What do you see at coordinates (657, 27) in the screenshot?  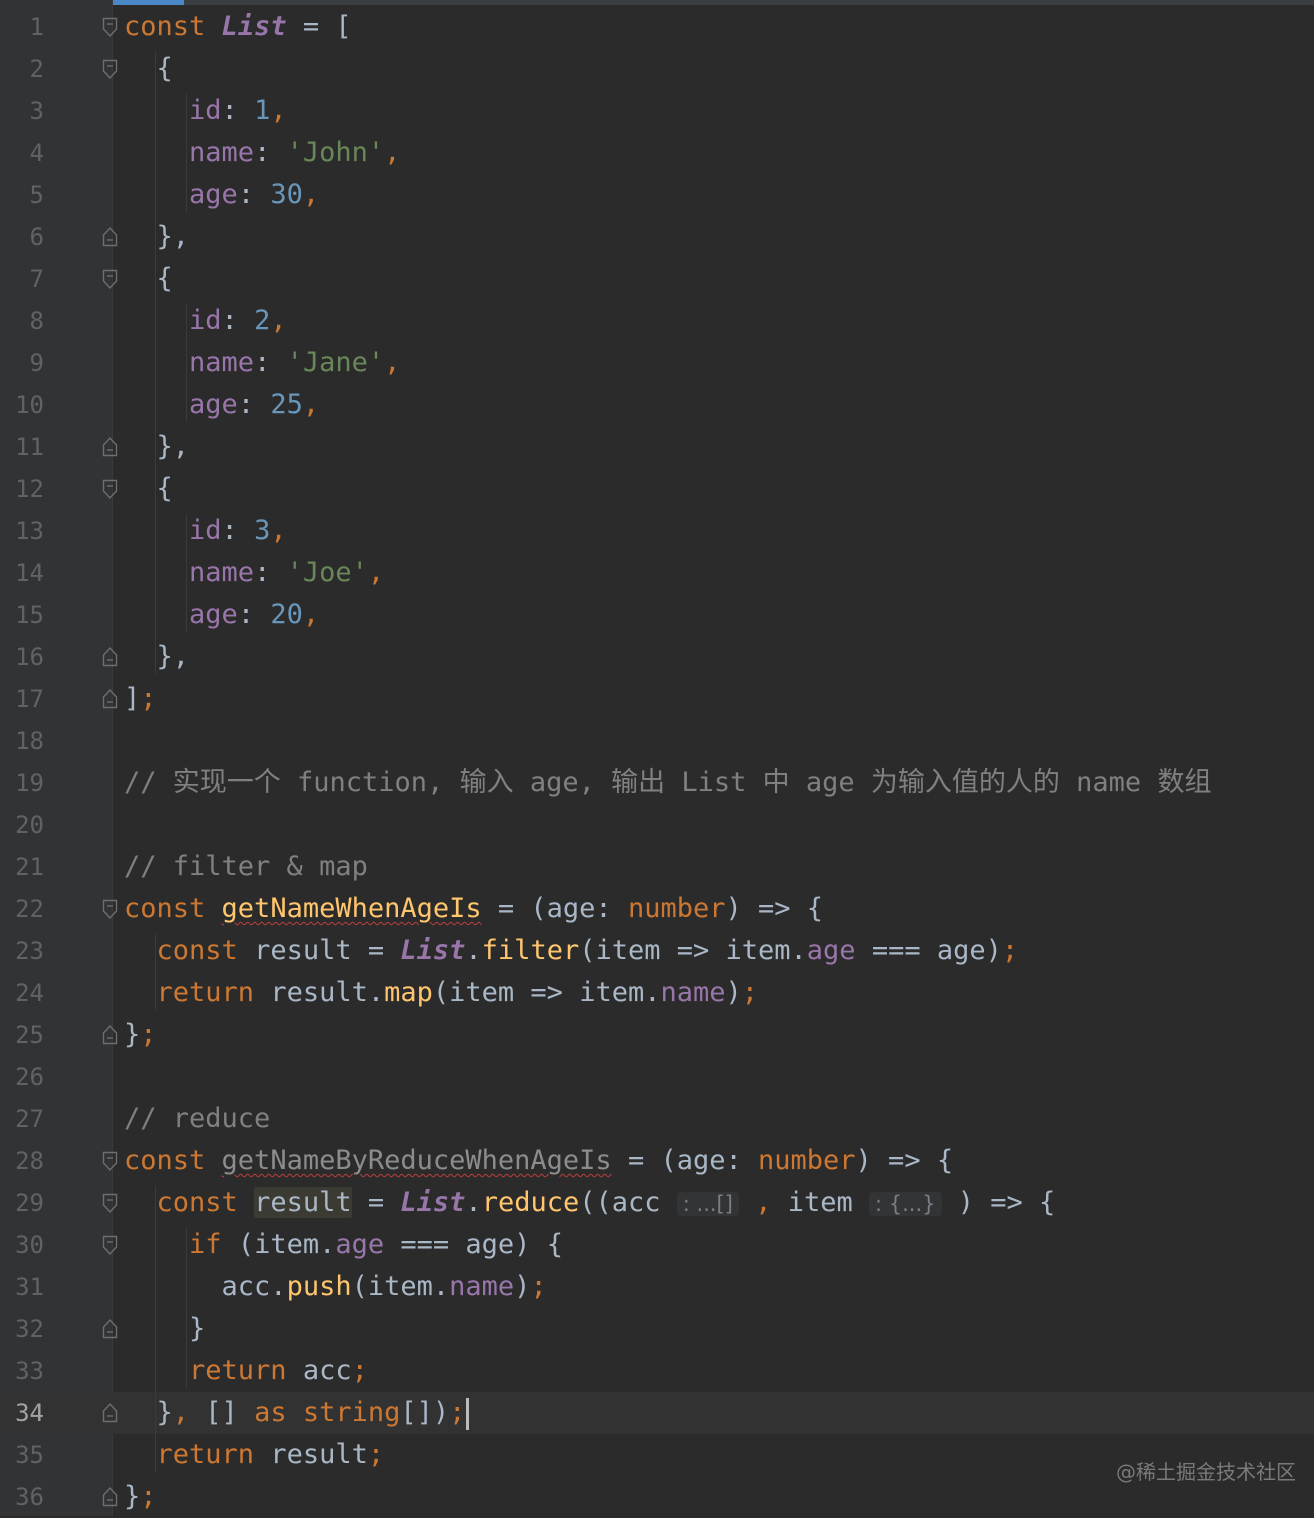 I see `code-line: 1 const List = [` at bounding box center [657, 27].